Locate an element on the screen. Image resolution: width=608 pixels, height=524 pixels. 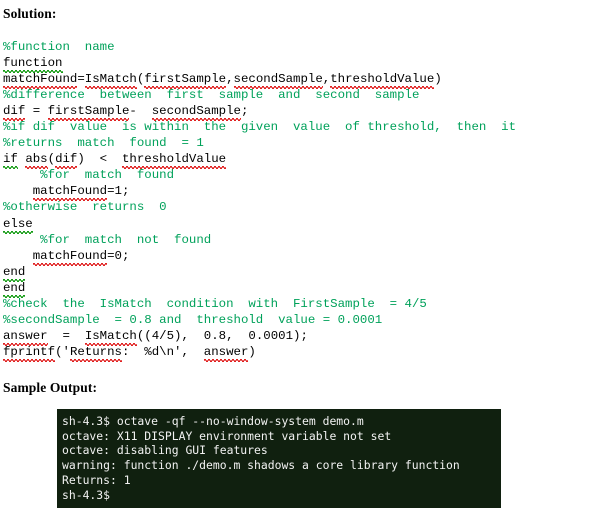
terminal-line: Returns: 1 is located at coordinates (96, 479).